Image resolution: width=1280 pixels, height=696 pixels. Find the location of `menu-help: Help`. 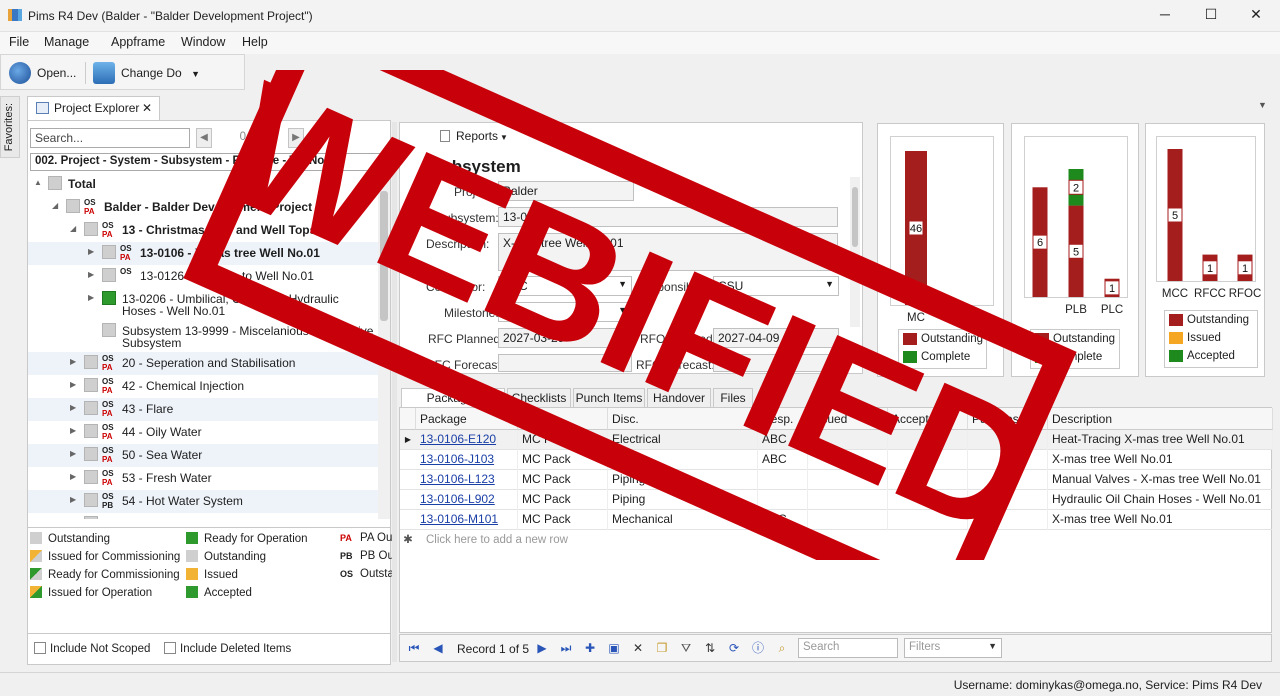

menu-help: Help is located at coordinates (255, 42).